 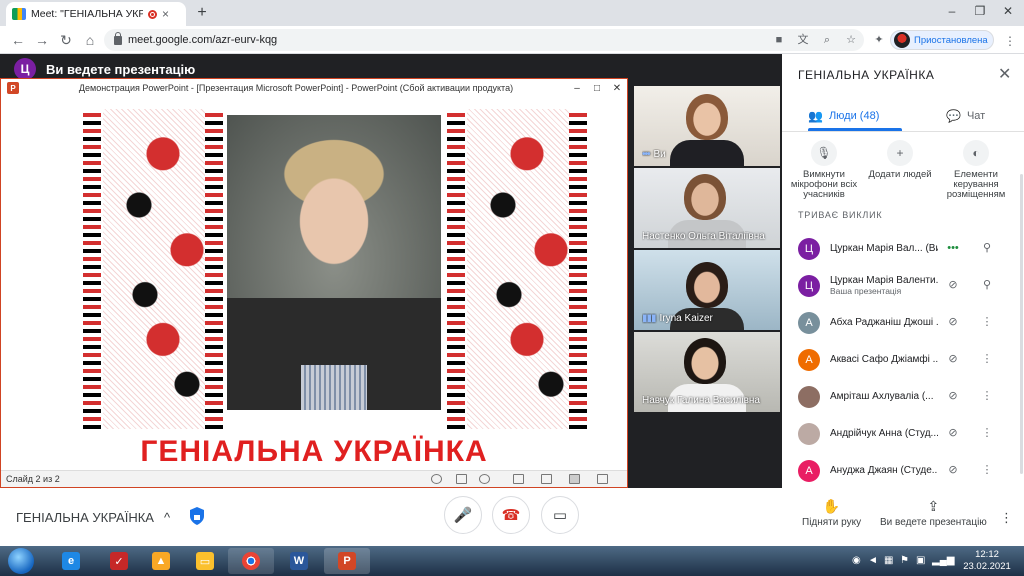 What do you see at coordinates (803, 40) in the screenshot?
I see `translate-icon: 文` at bounding box center [803, 40].